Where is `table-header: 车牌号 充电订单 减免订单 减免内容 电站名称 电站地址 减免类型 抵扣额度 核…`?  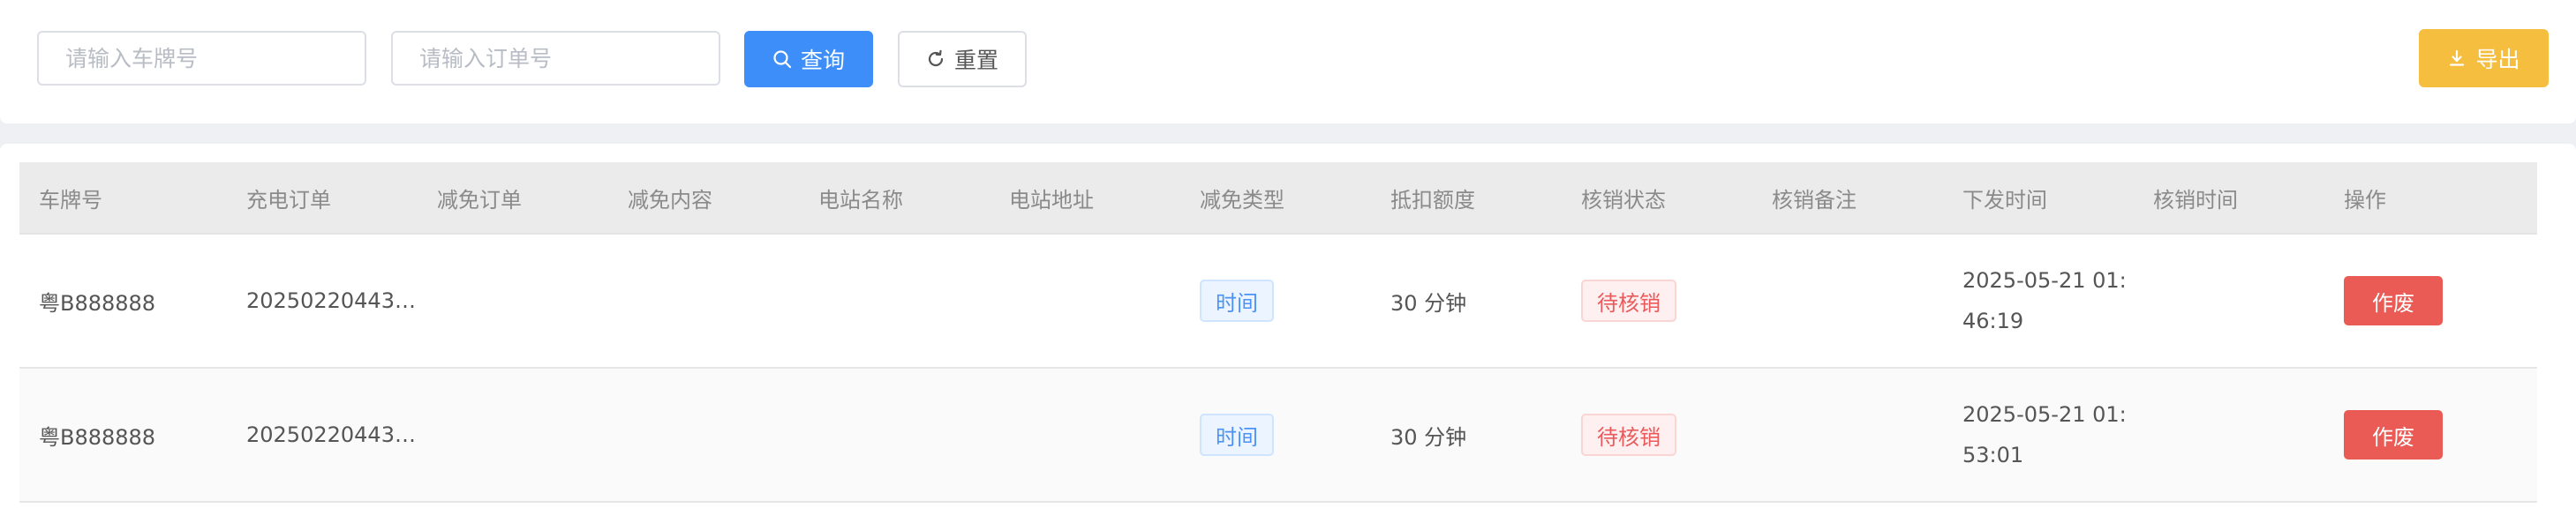 table-header: 车牌号 充电订单 减免订单 减免内容 电站名称 电站地址 减免类型 抵扣额度 核… is located at coordinates (1278, 198).